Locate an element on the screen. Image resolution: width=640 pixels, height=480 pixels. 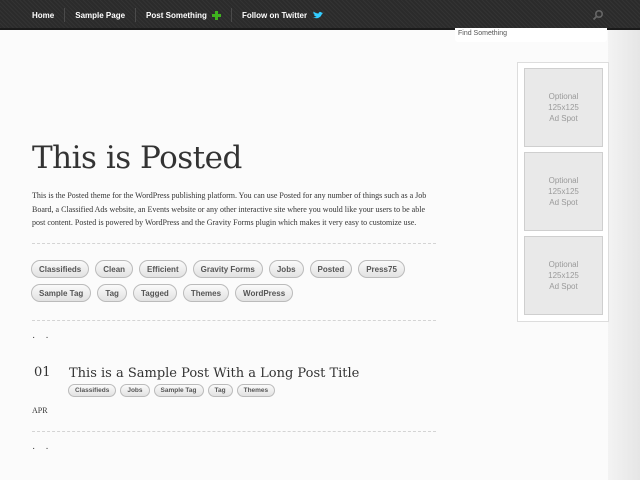
tag-link: Tag is located at coordinates (112, 293).